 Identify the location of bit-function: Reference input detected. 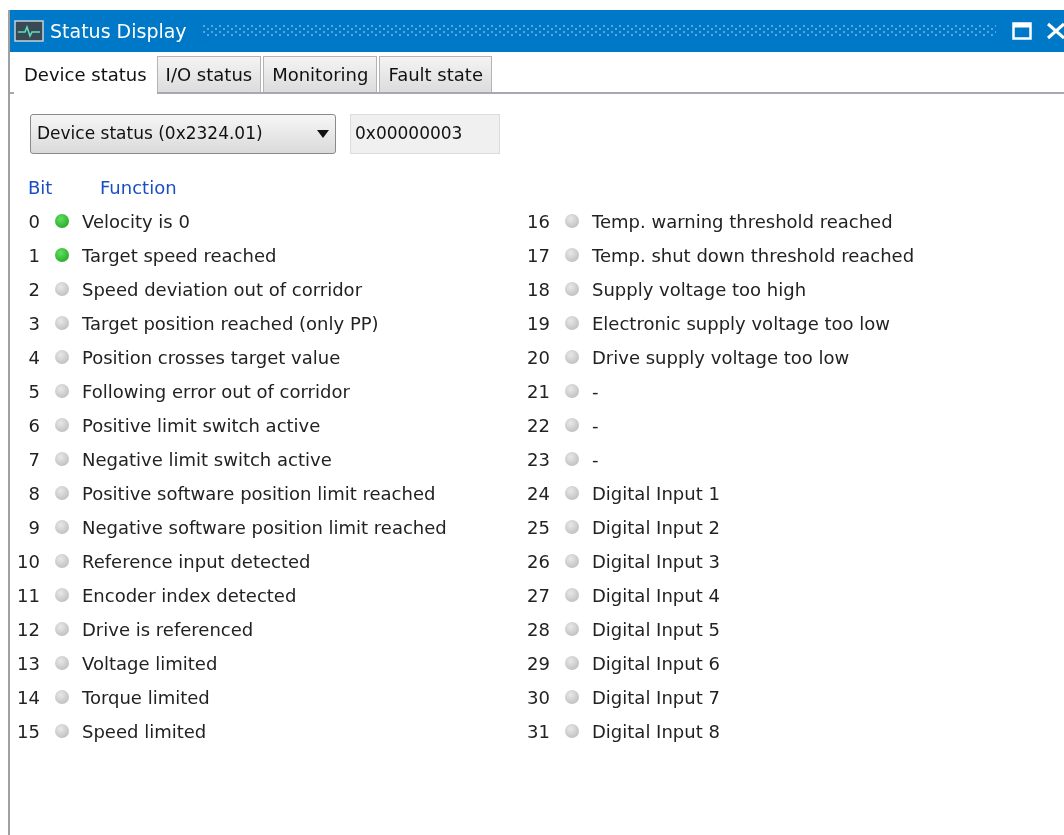
(196, 561).